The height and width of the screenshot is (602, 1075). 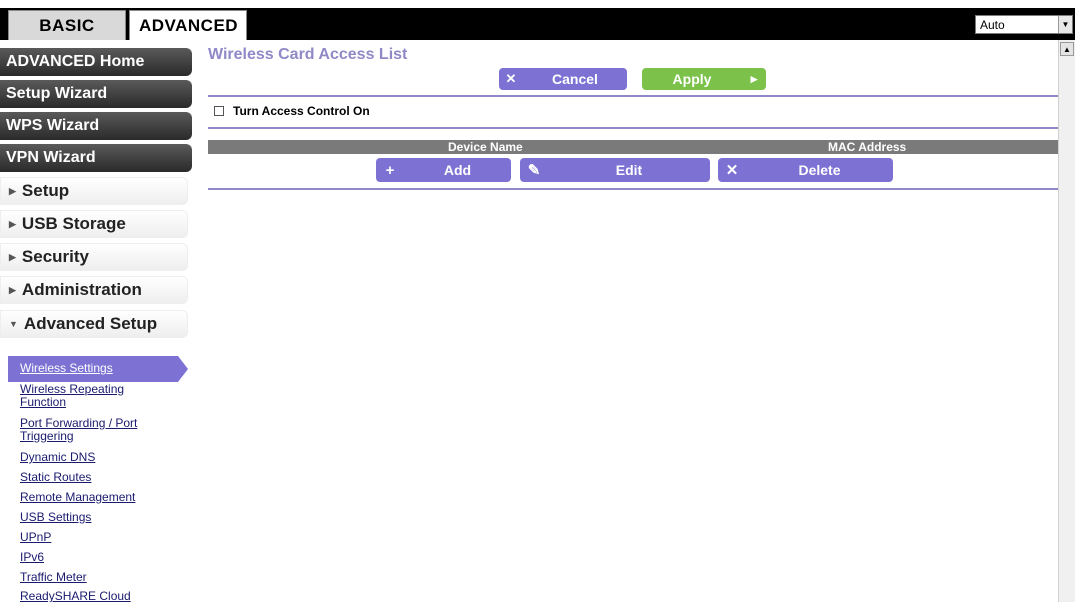 I want to click on sub-item-traffic-meter: Traffic Meter, so click(x=53, y=577).